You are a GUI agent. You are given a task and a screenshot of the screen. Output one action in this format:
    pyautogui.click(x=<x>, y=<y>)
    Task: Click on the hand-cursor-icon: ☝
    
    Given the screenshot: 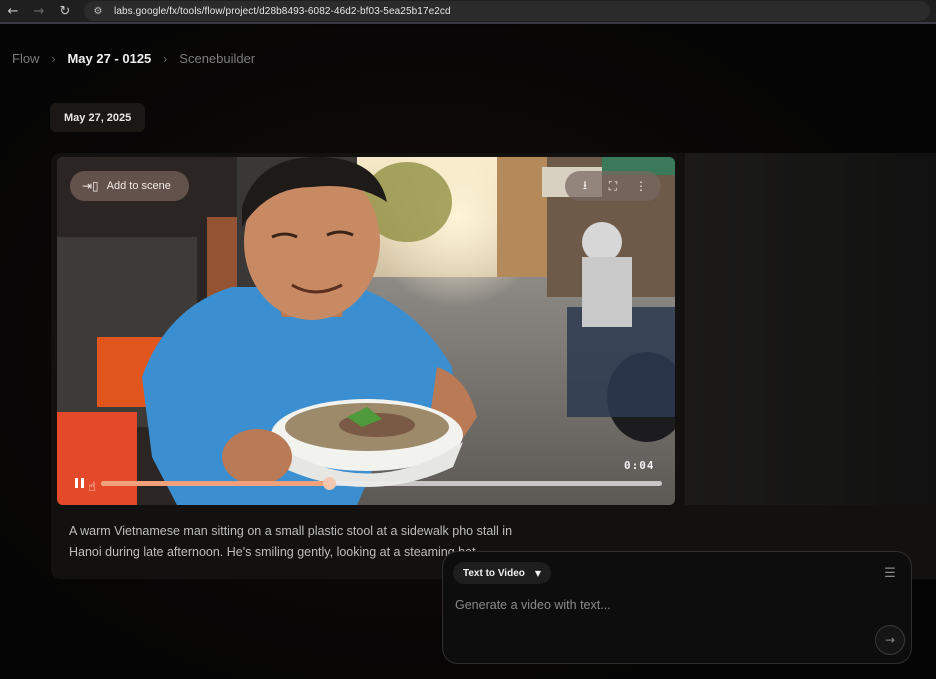 What is the action you would take?
    pyautogui.click(x=92, y=487)
    